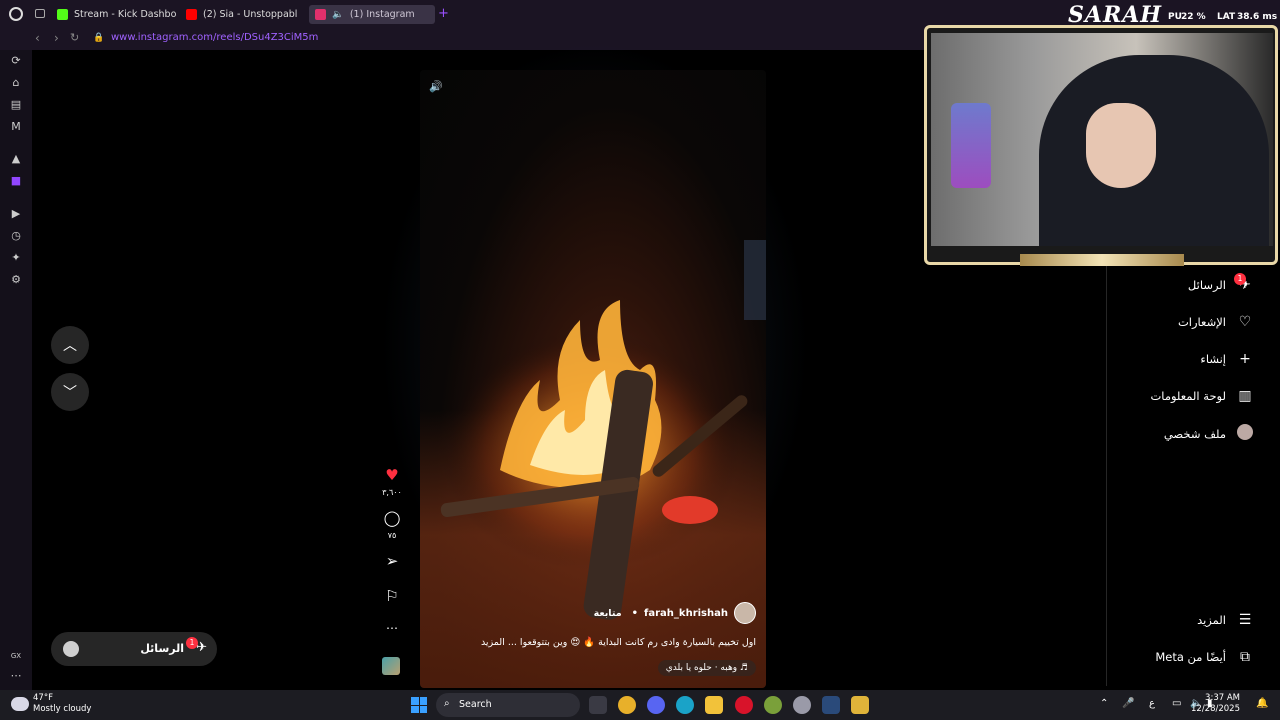  What do you see at coordinates (475, 704) in the screenshot?
I see `search-label: Search` at bounding box center [475, 704].